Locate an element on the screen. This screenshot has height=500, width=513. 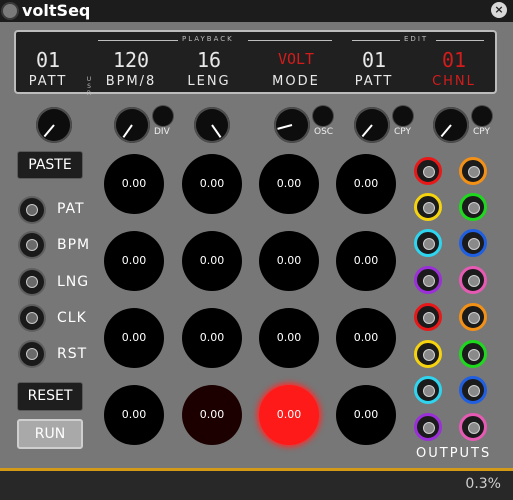
title-bar: voltSeq × is located at coordinates (256, 11).